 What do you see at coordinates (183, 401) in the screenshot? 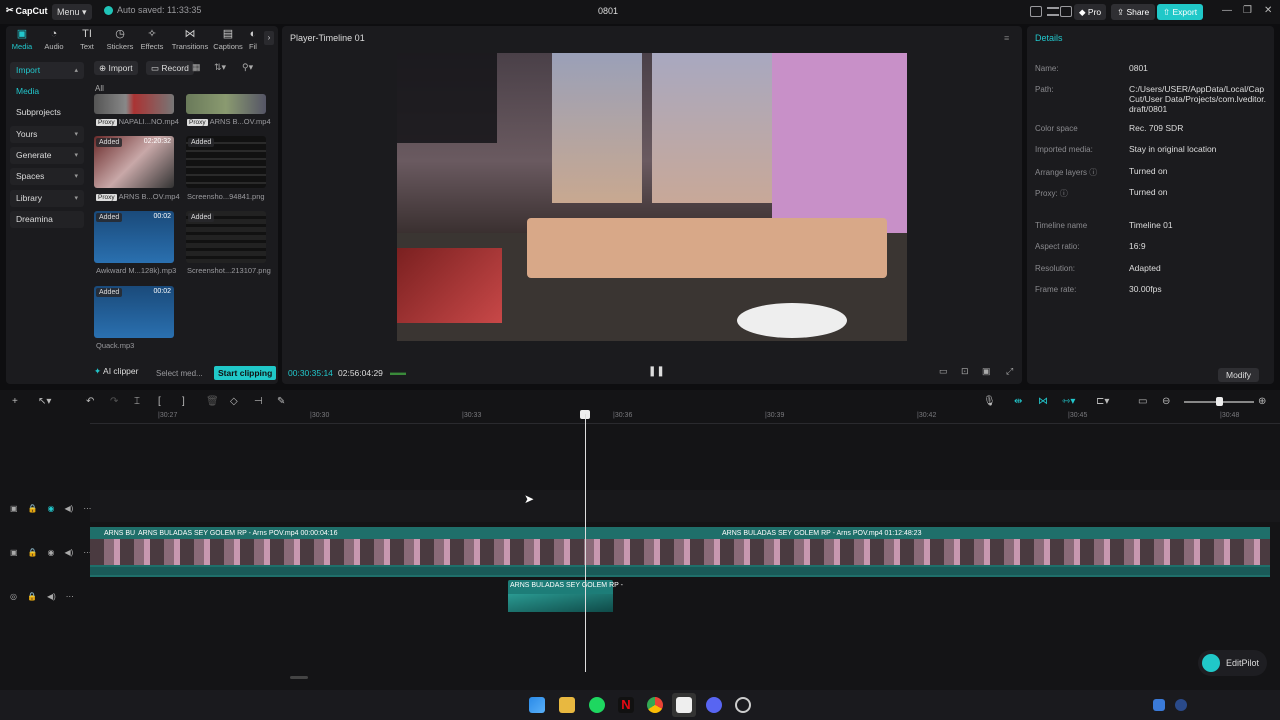
I see `split-right-icon: ]` at bounding box center [183, 401].